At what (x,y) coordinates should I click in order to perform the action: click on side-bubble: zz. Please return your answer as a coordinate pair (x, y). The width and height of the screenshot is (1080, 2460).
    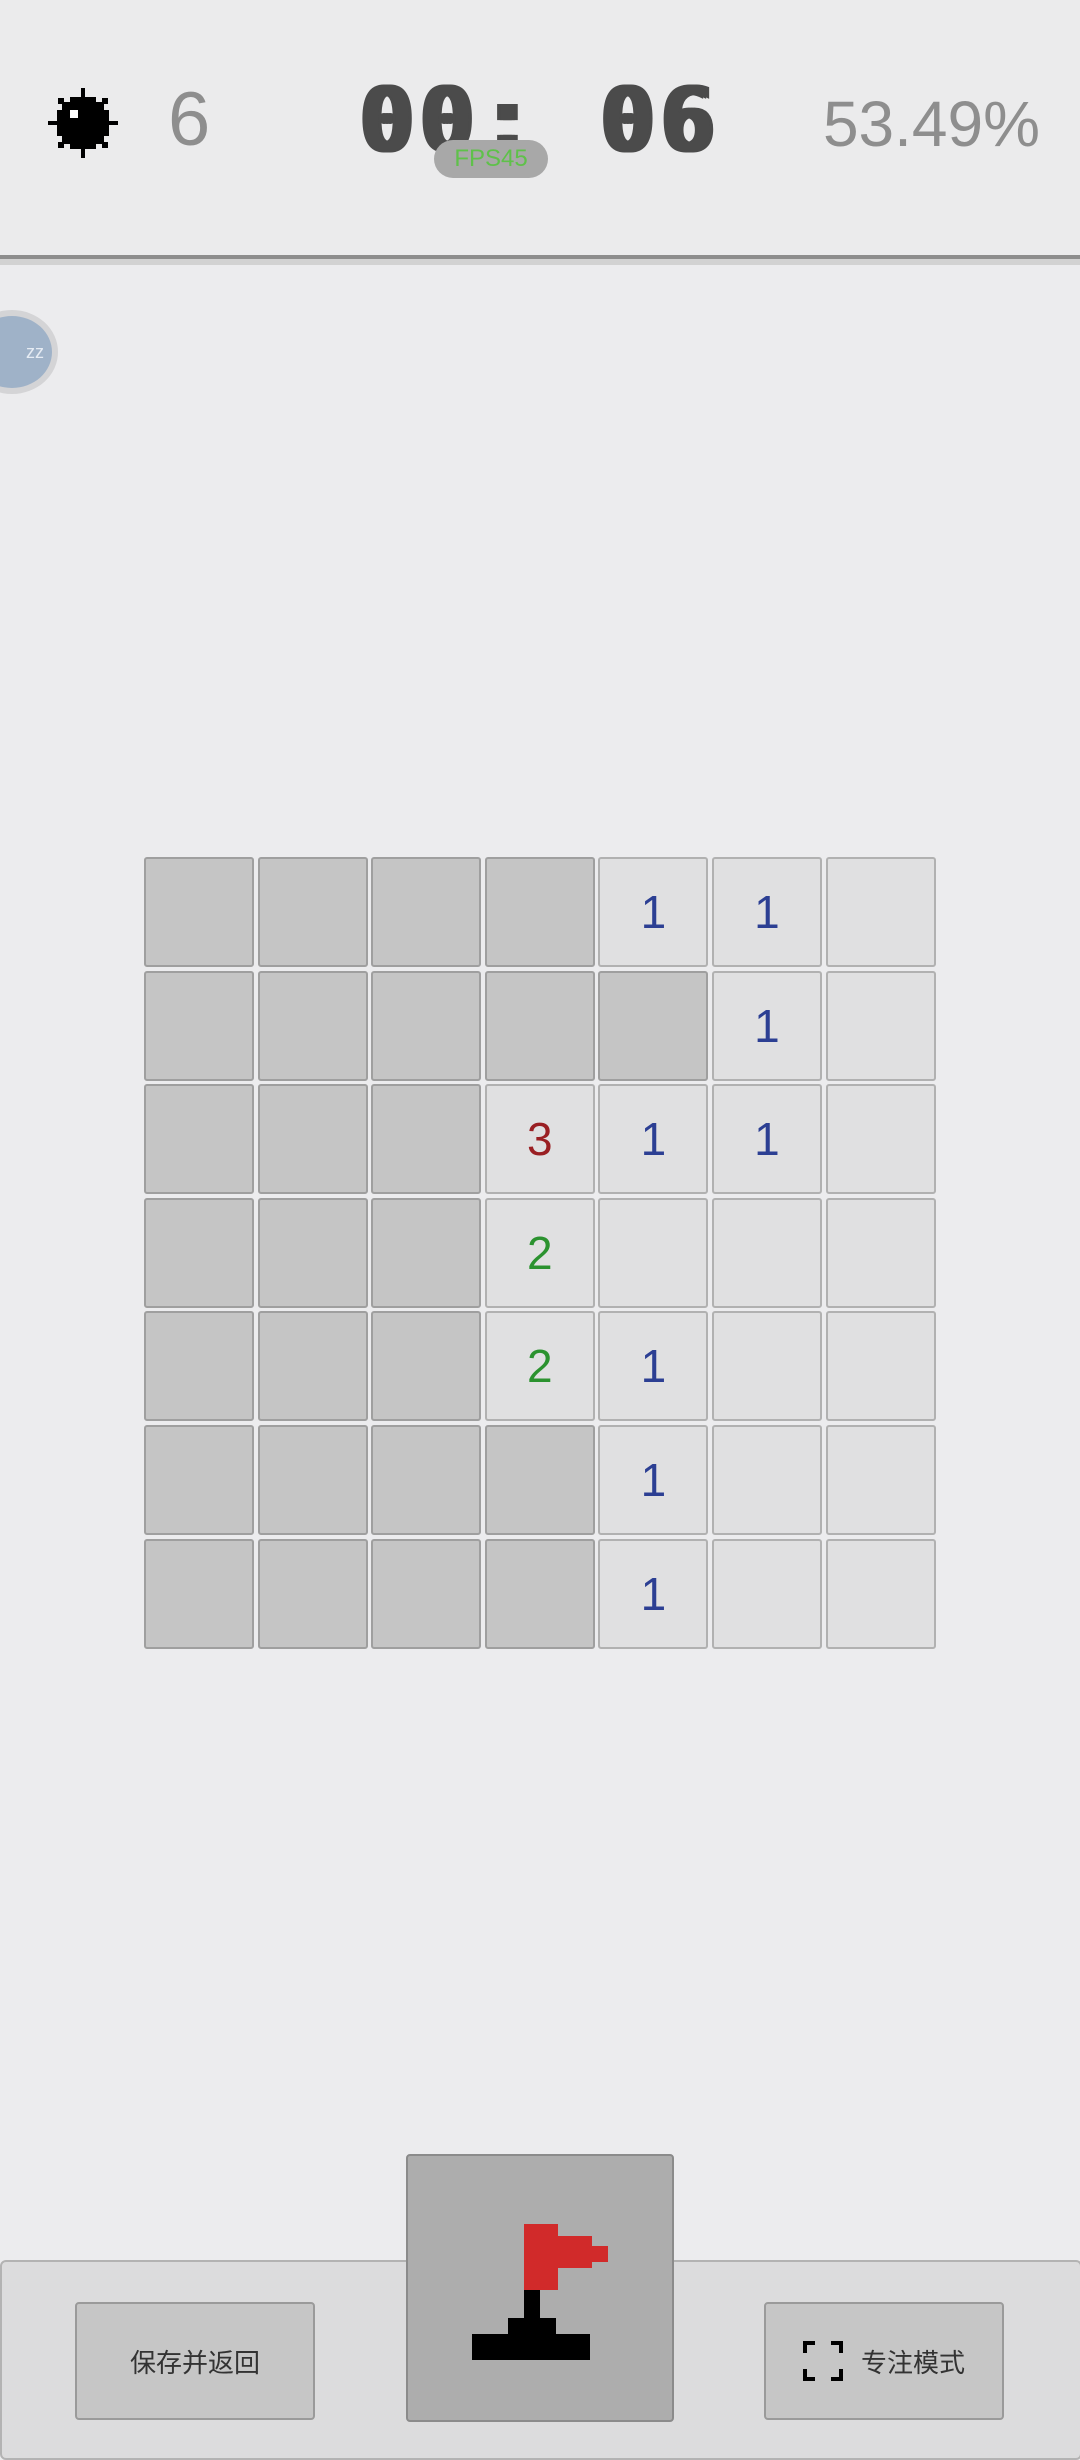
    Looking at the image, I should click on (29, 352).